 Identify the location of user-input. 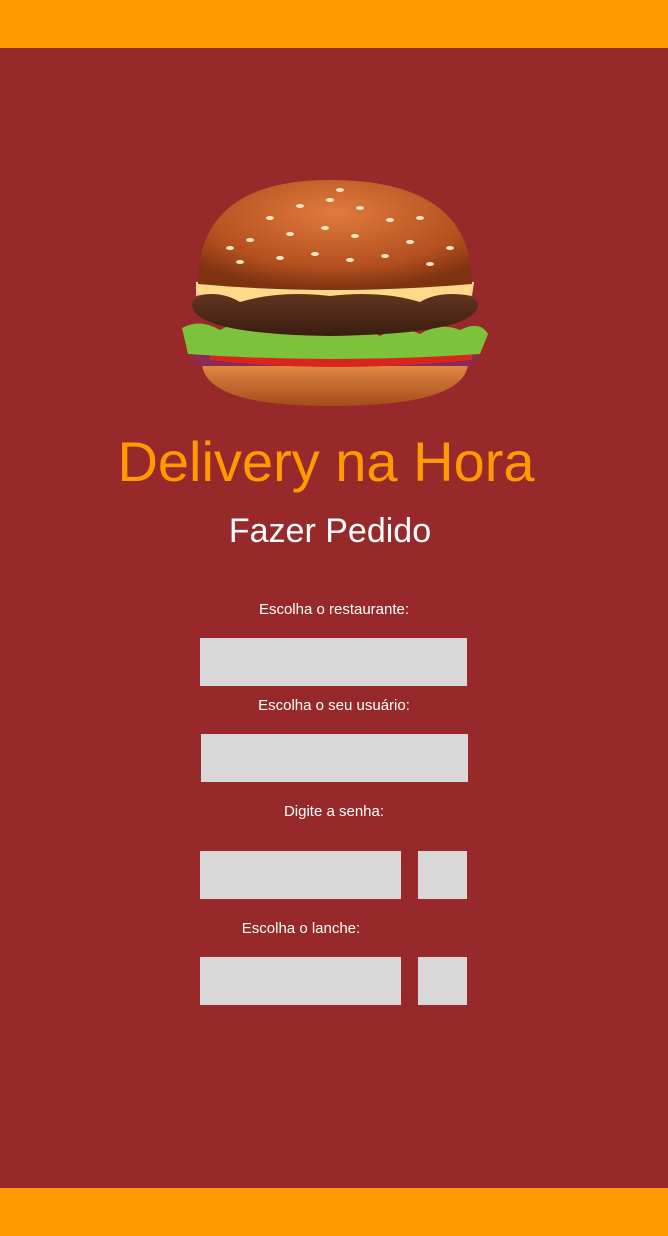
(334, 758).